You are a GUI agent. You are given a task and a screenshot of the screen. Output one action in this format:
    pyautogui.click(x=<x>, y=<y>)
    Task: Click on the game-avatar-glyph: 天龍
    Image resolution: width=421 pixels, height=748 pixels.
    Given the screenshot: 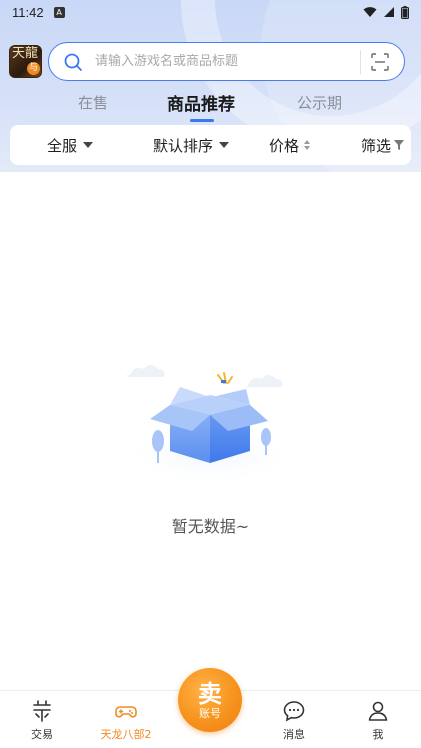 What is the action you would take?
    pyautogui.click(x=25, y=53)
    